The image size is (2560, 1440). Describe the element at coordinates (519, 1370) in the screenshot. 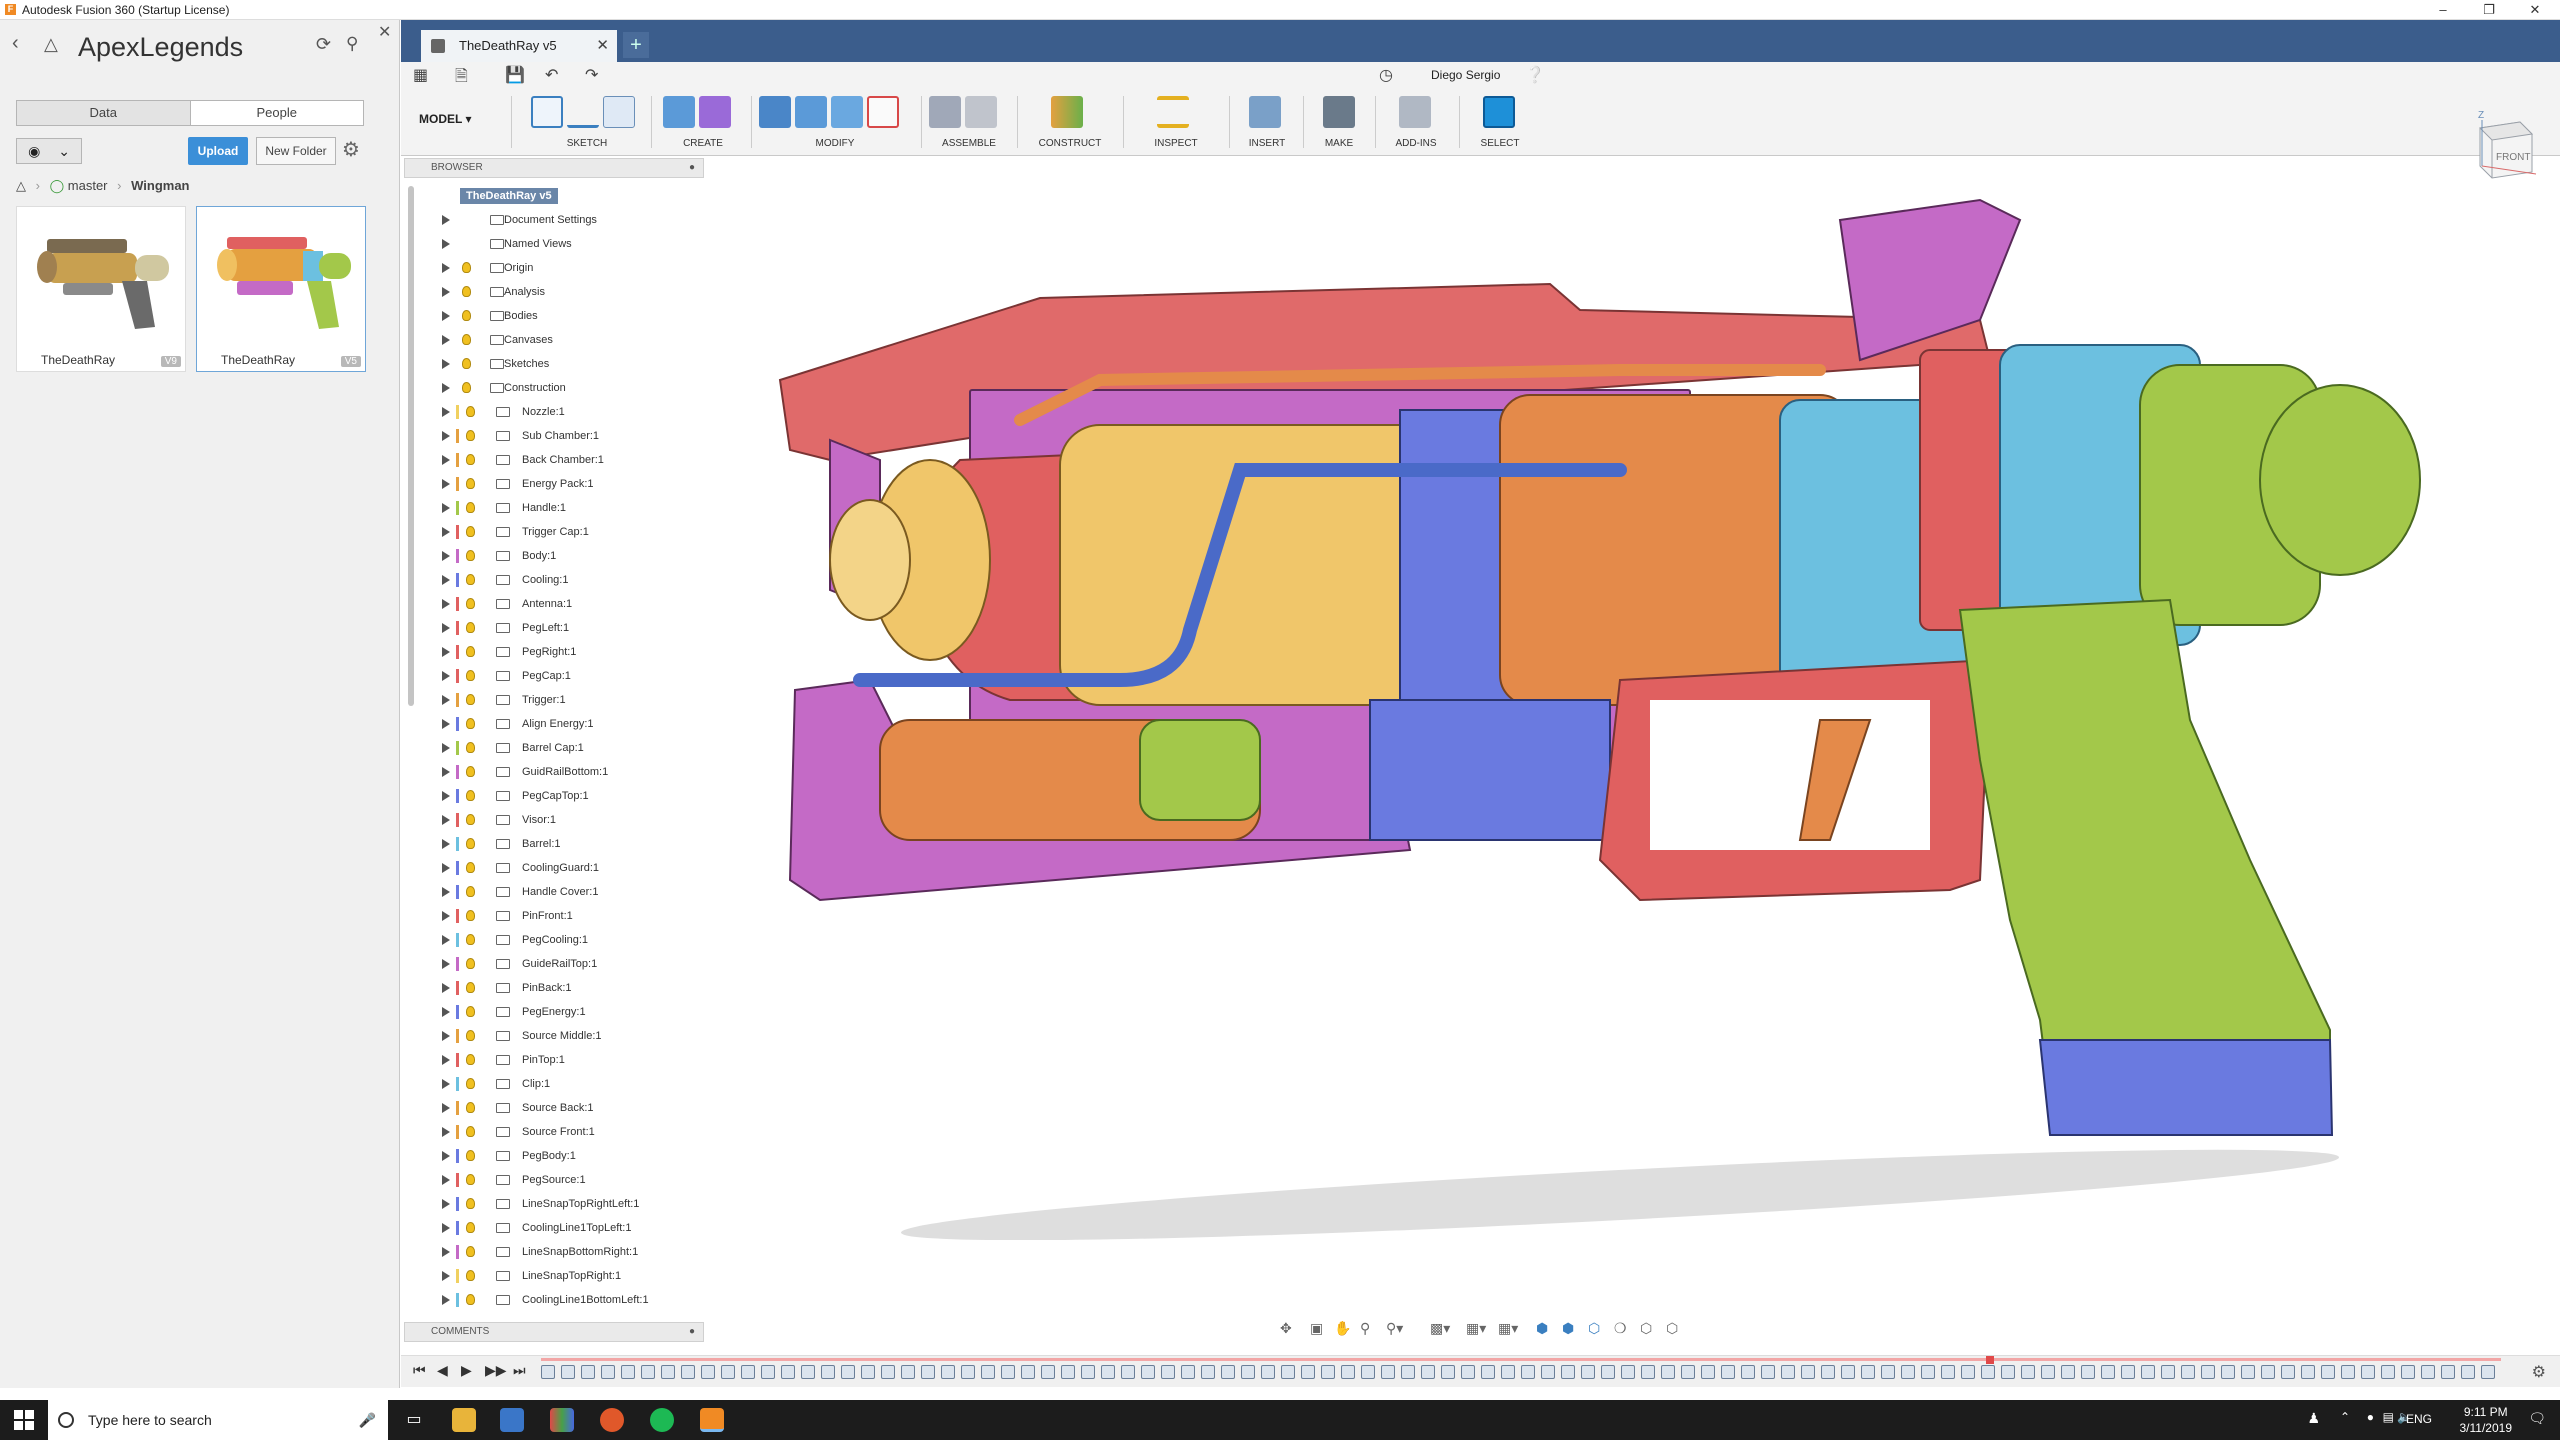

I see `timeline-end-icon: ⏭` at that location.